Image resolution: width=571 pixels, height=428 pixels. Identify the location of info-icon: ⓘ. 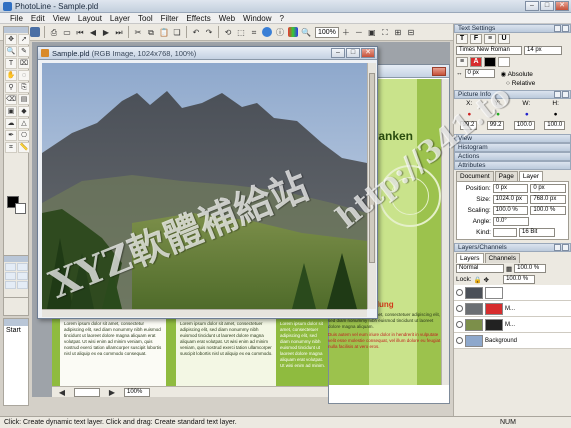
(280, 32).